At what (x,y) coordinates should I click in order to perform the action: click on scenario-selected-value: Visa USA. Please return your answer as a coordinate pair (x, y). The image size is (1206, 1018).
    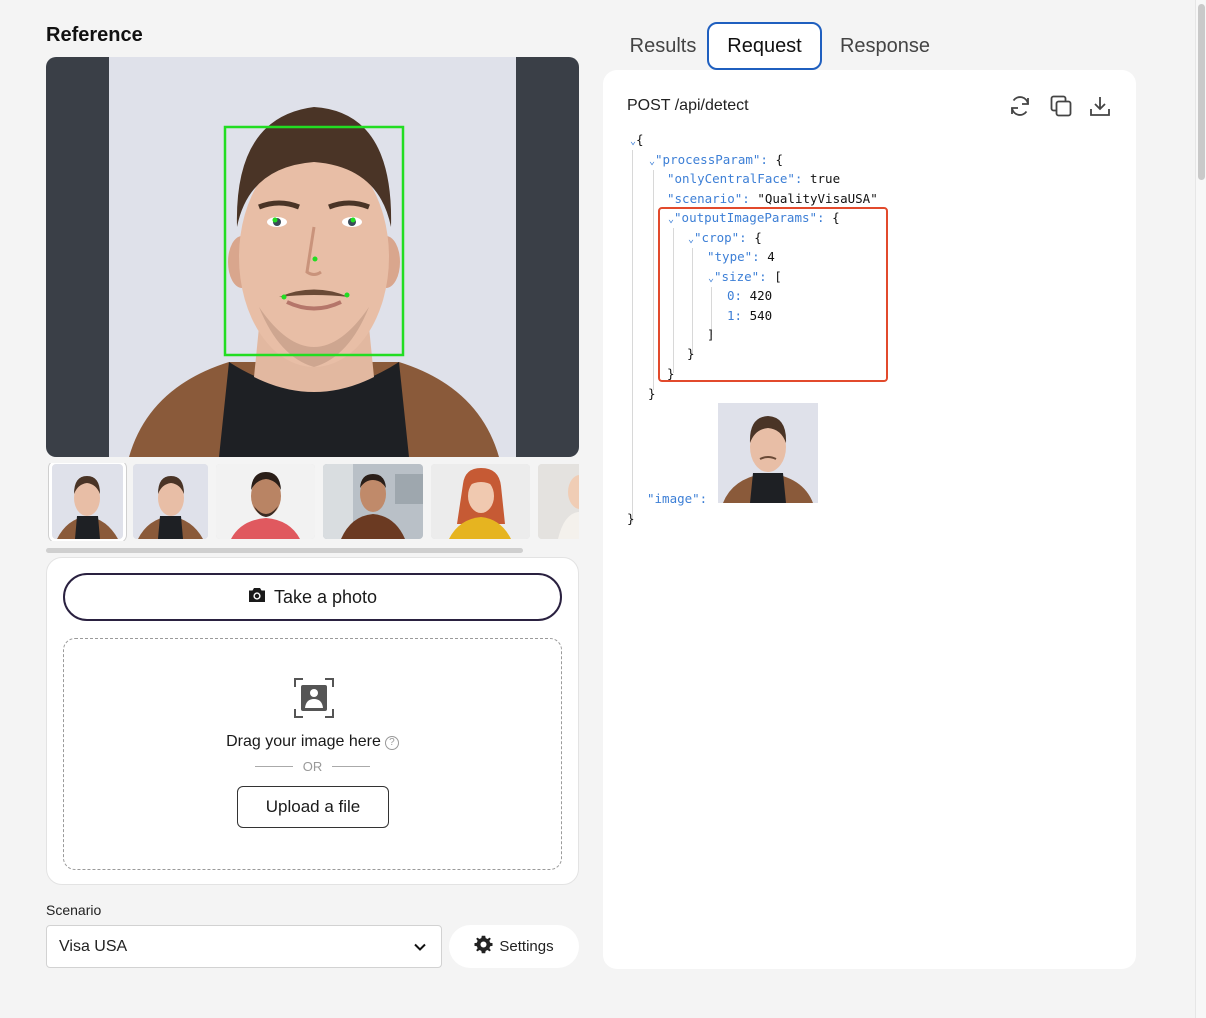
    Looking at the image, I should click on (93, 946).